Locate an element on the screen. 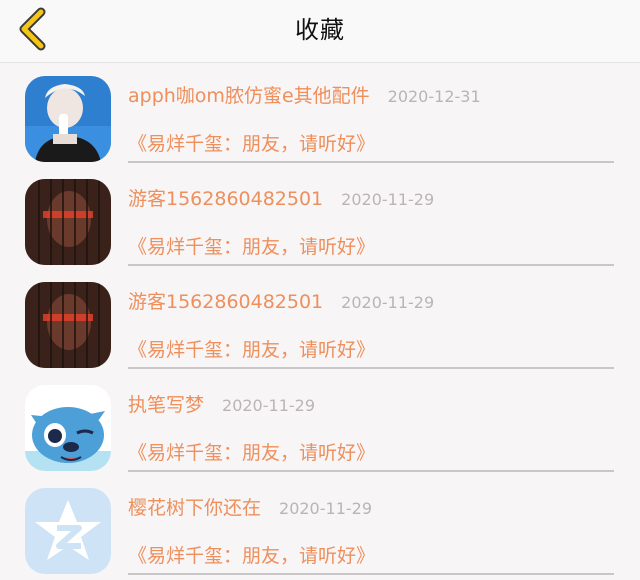  nav-header: 收藏 is located at coordinates (320, 31).